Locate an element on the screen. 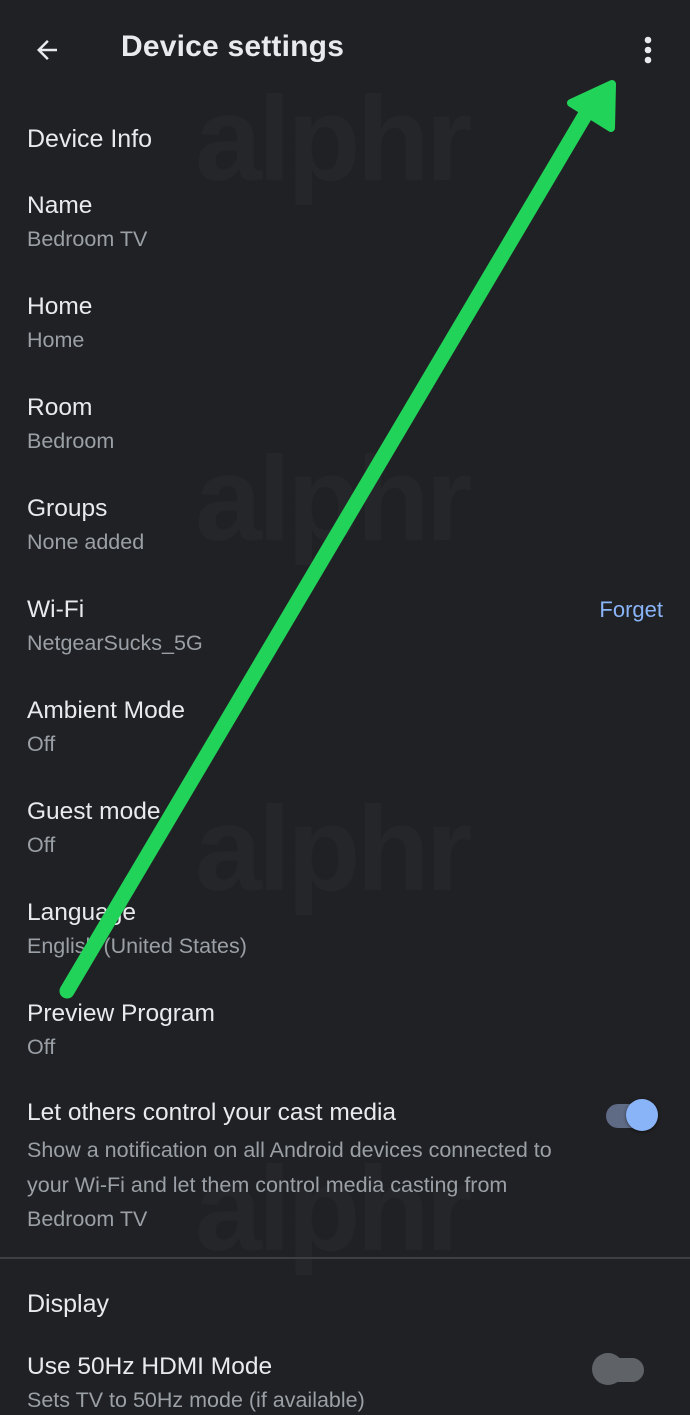  divider is located at coordinates (345, 1258).